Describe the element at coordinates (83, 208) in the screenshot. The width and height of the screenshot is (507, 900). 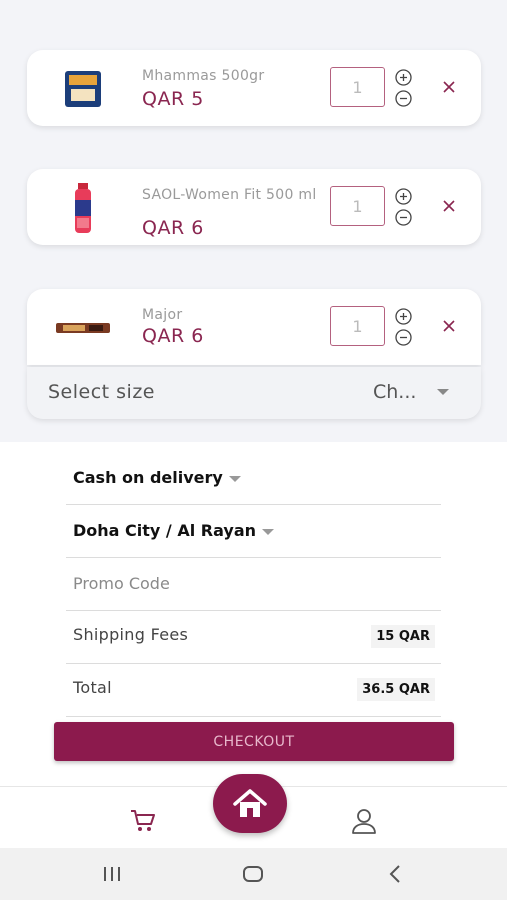
I see `juice-bottle-icon` at that location.